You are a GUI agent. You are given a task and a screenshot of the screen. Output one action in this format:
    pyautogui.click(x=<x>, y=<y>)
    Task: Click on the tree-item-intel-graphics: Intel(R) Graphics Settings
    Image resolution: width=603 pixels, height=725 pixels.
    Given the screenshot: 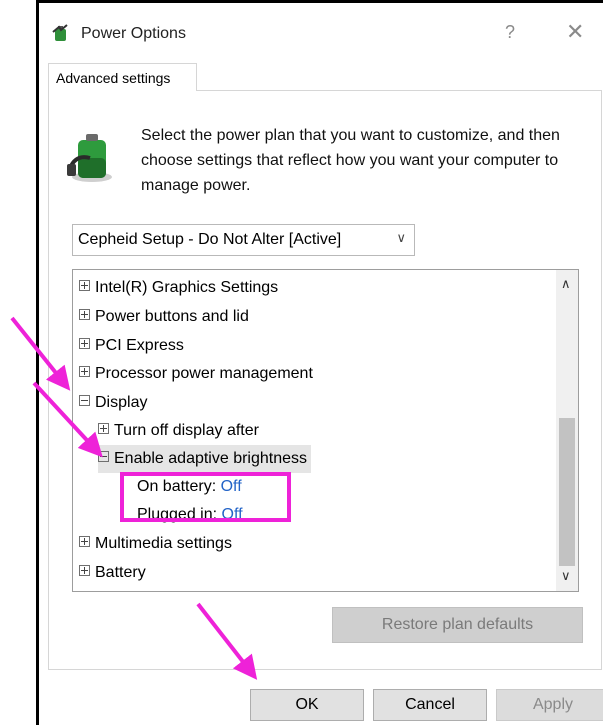 What is the action you would take?
    pyautogui.click(x=178, y=288)
    